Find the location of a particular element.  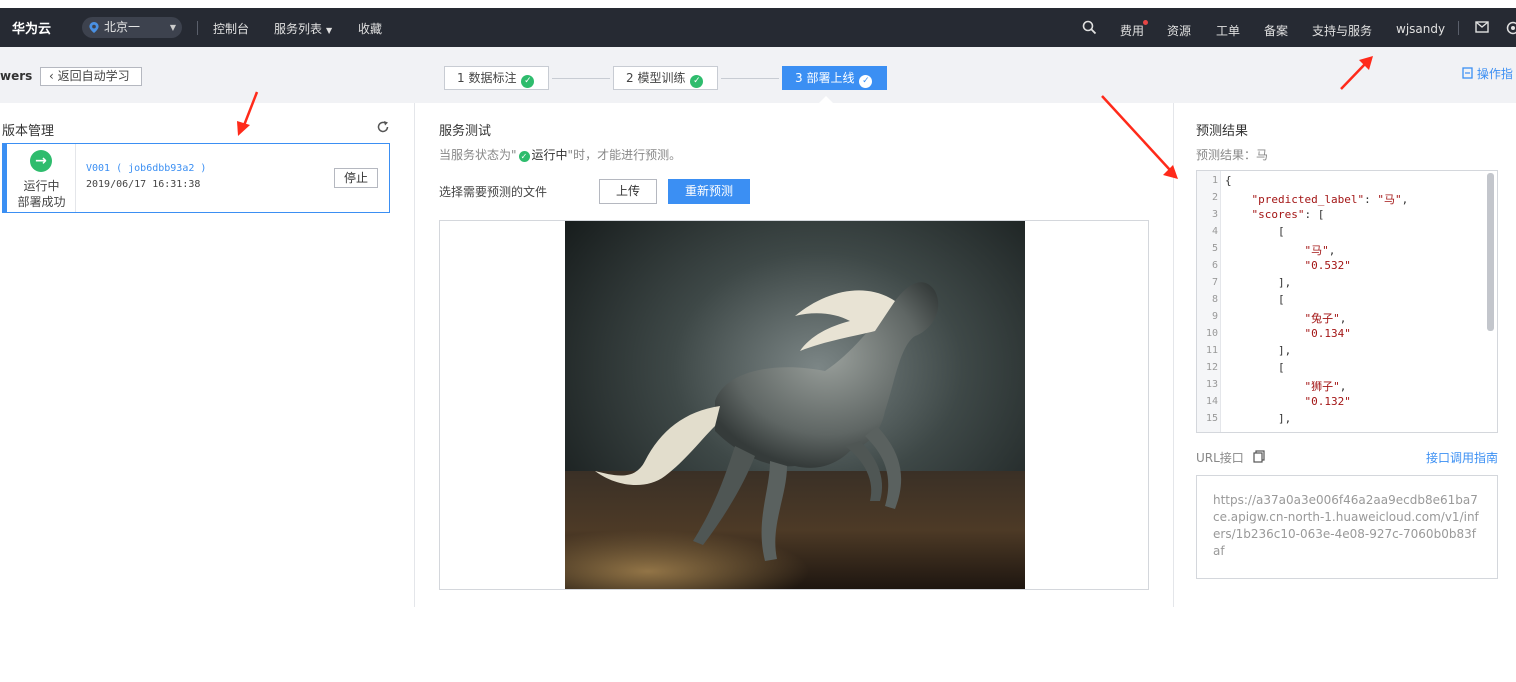

chevron-down-icon: ▼ is located at coordinates (329, 30).